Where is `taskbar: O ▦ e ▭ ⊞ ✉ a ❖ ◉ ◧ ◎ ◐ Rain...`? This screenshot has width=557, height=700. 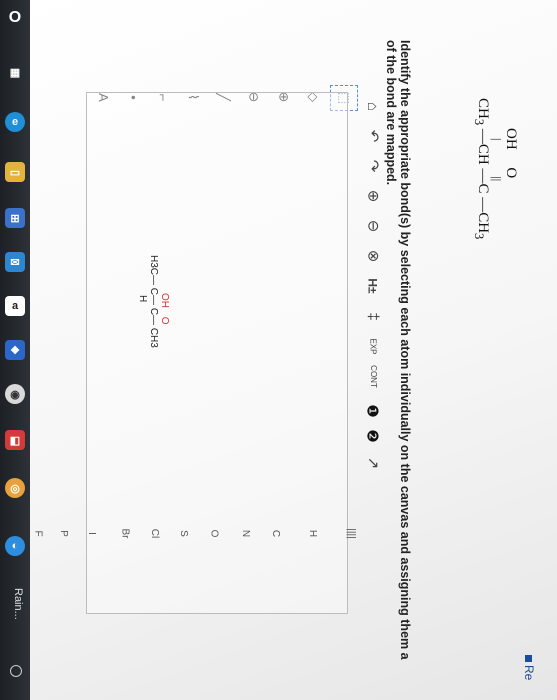 taskbar: O ▦ e ▭ ⊞ ✉ a ❖ ◉ ◧ ◎ ◐ Rain... is located at coordinates (15, 350).